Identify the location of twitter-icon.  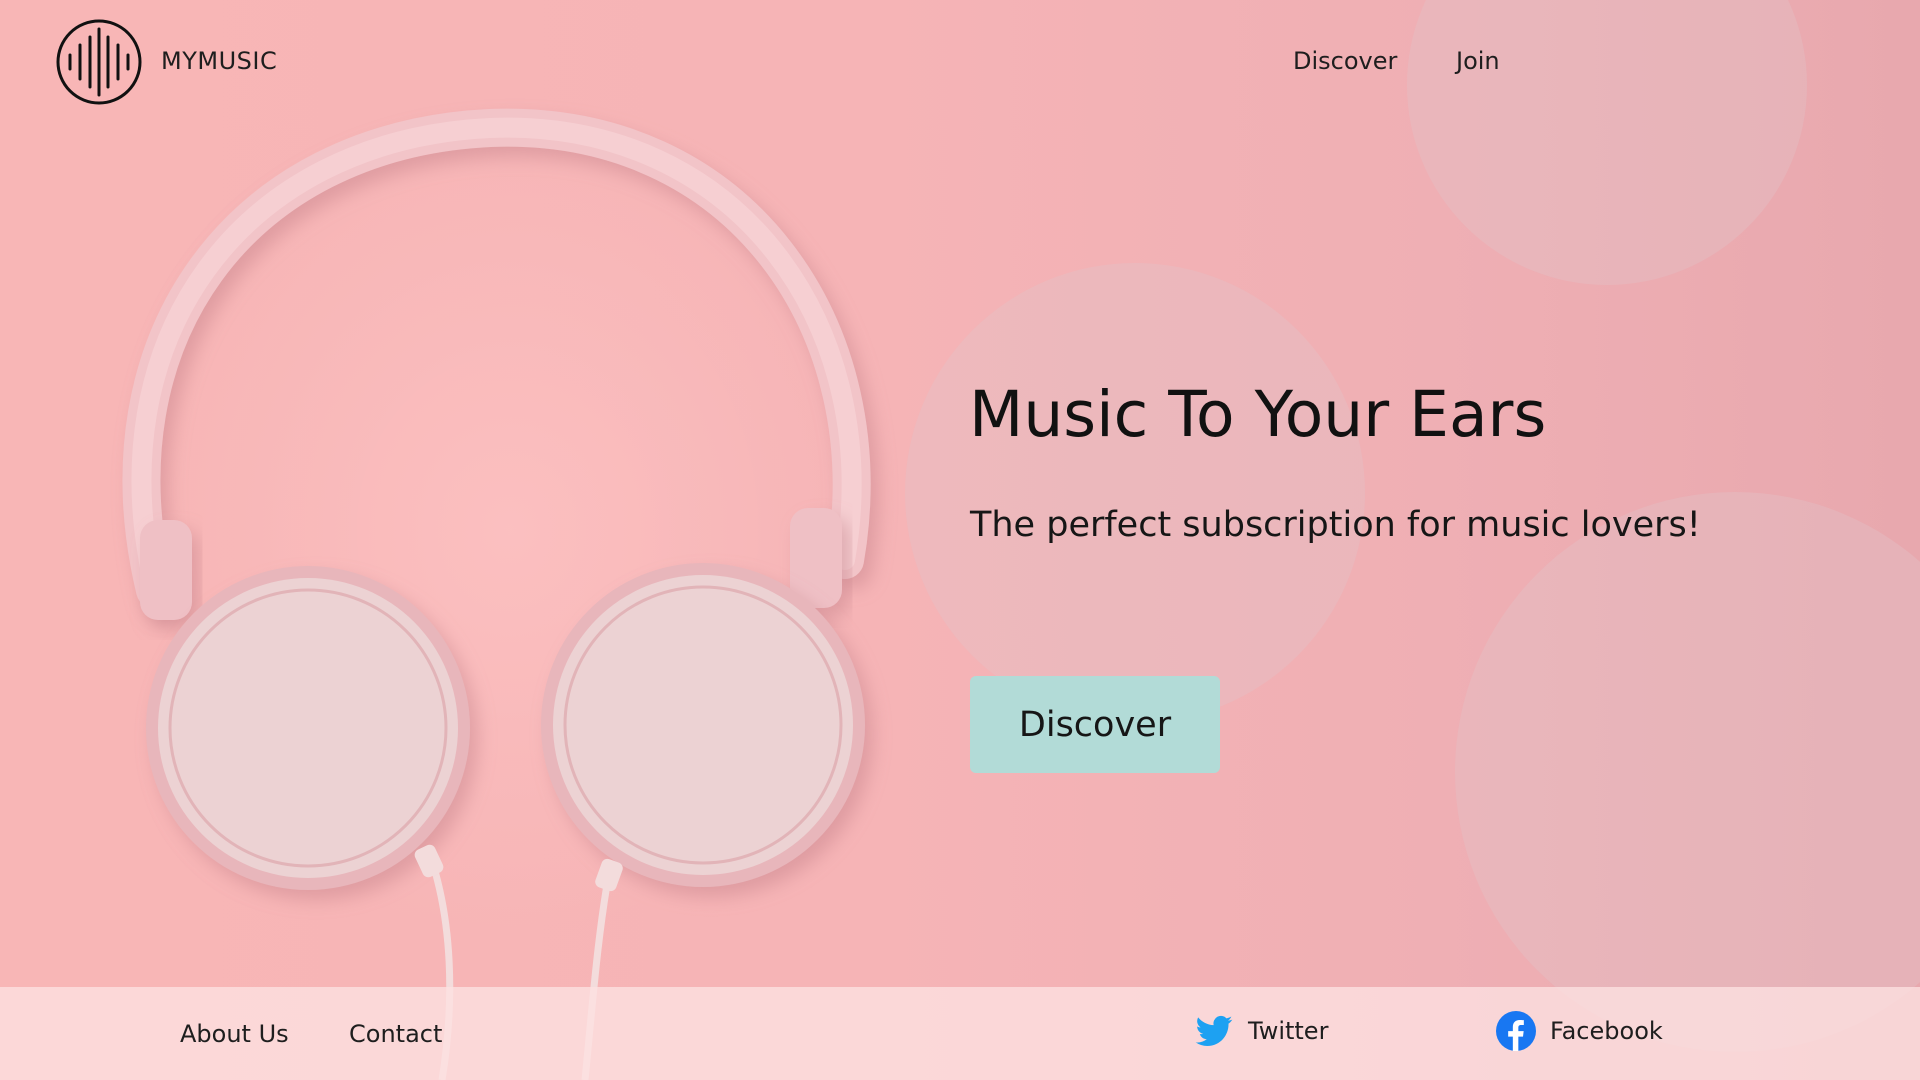
(1214, 1030).